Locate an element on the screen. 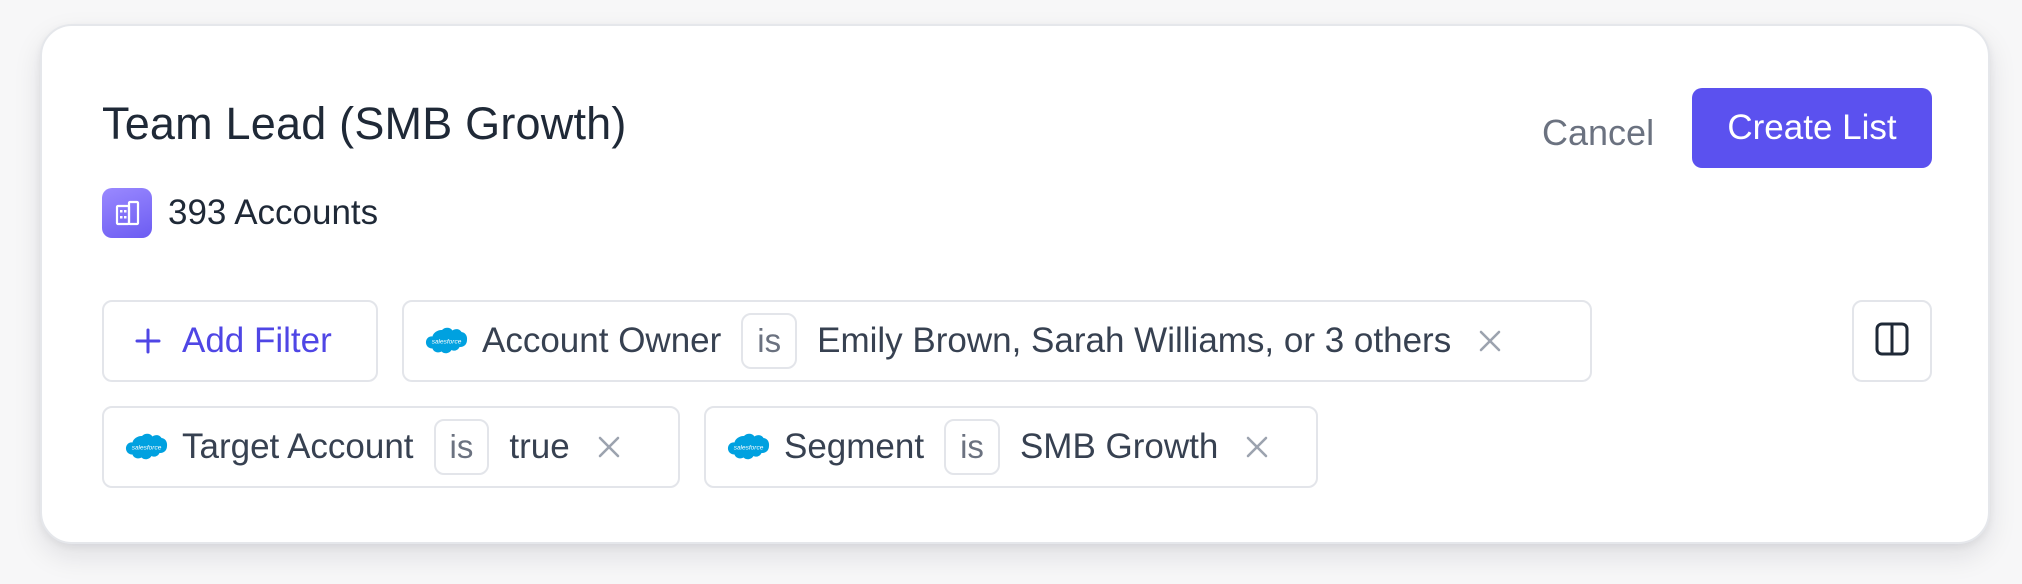  plus-icon is located at coordinates (148, 341).